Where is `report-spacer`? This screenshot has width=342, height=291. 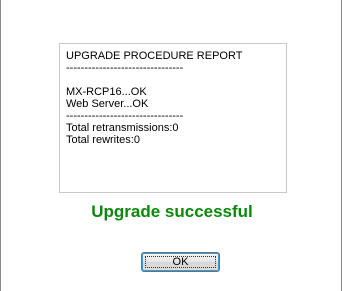 report-spacer is located at coordinates (176, 80).